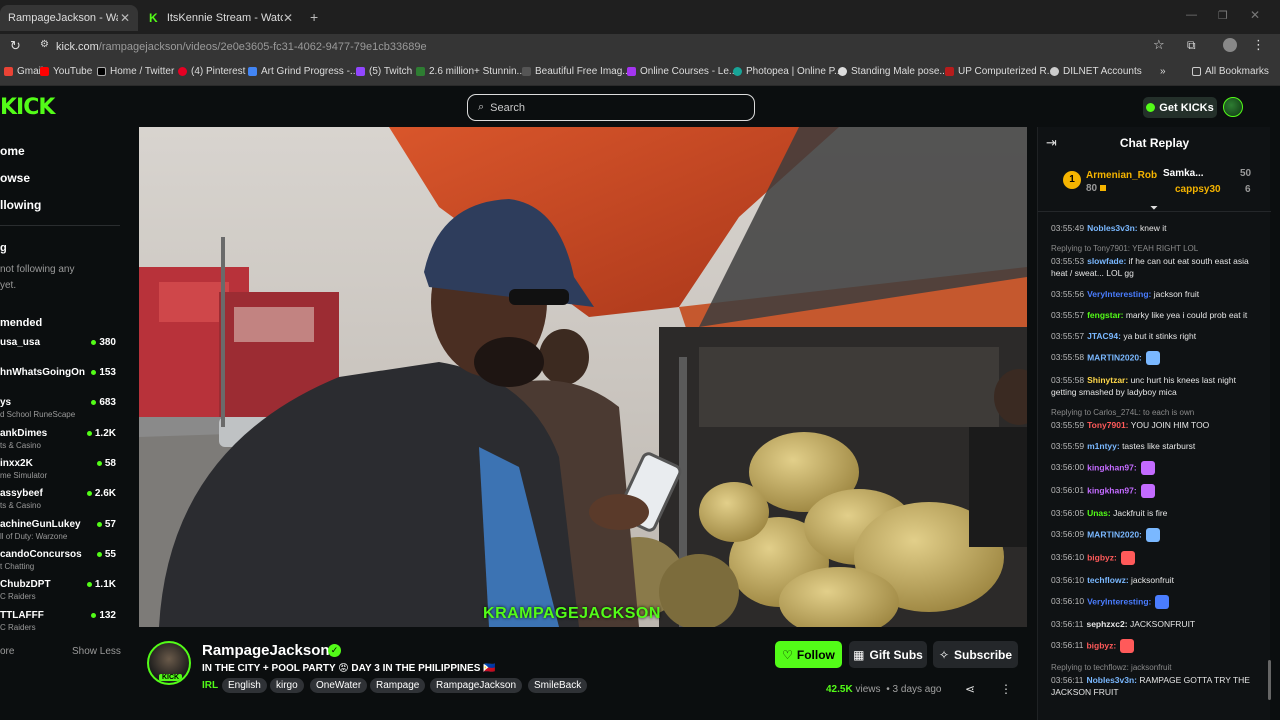 Image resolution: width=1280 pixels, height=720 pixels. I want to click on message-username: fengstar:, so click(1105, 315).